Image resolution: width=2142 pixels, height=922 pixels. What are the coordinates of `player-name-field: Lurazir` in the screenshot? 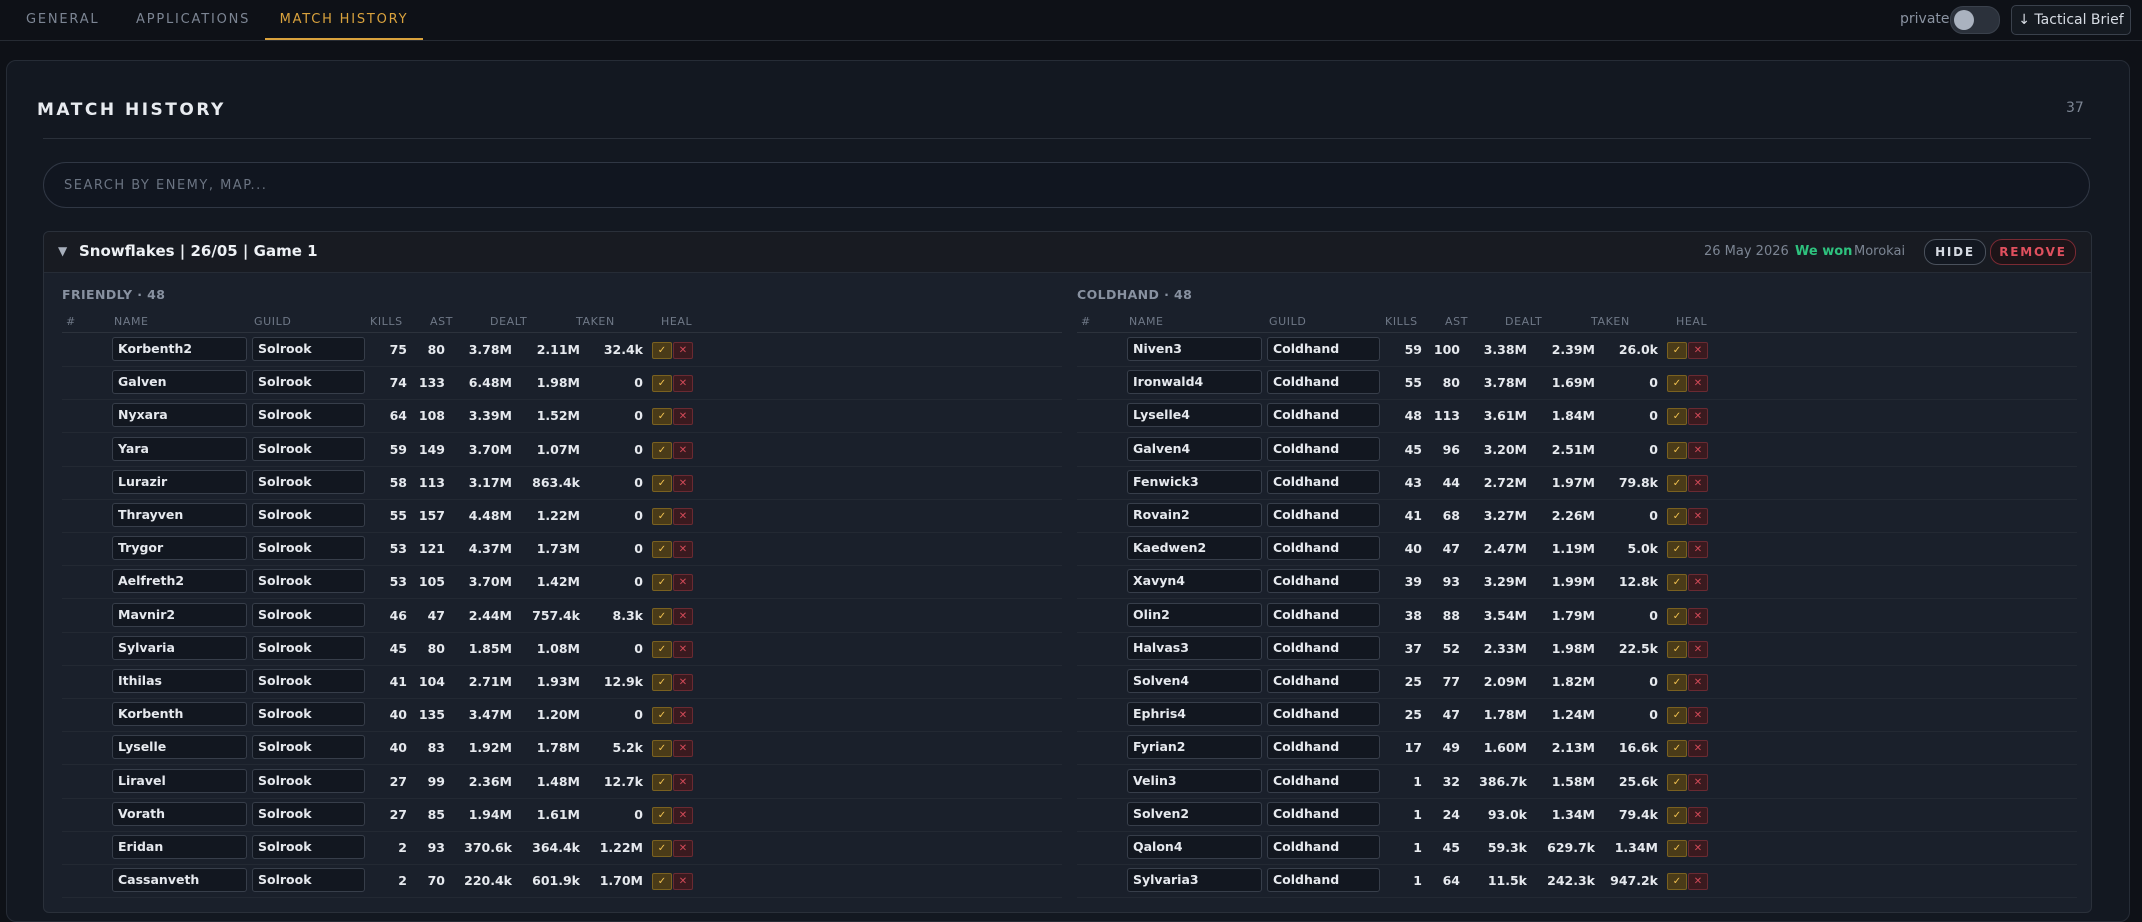 It's located at (179, 481).